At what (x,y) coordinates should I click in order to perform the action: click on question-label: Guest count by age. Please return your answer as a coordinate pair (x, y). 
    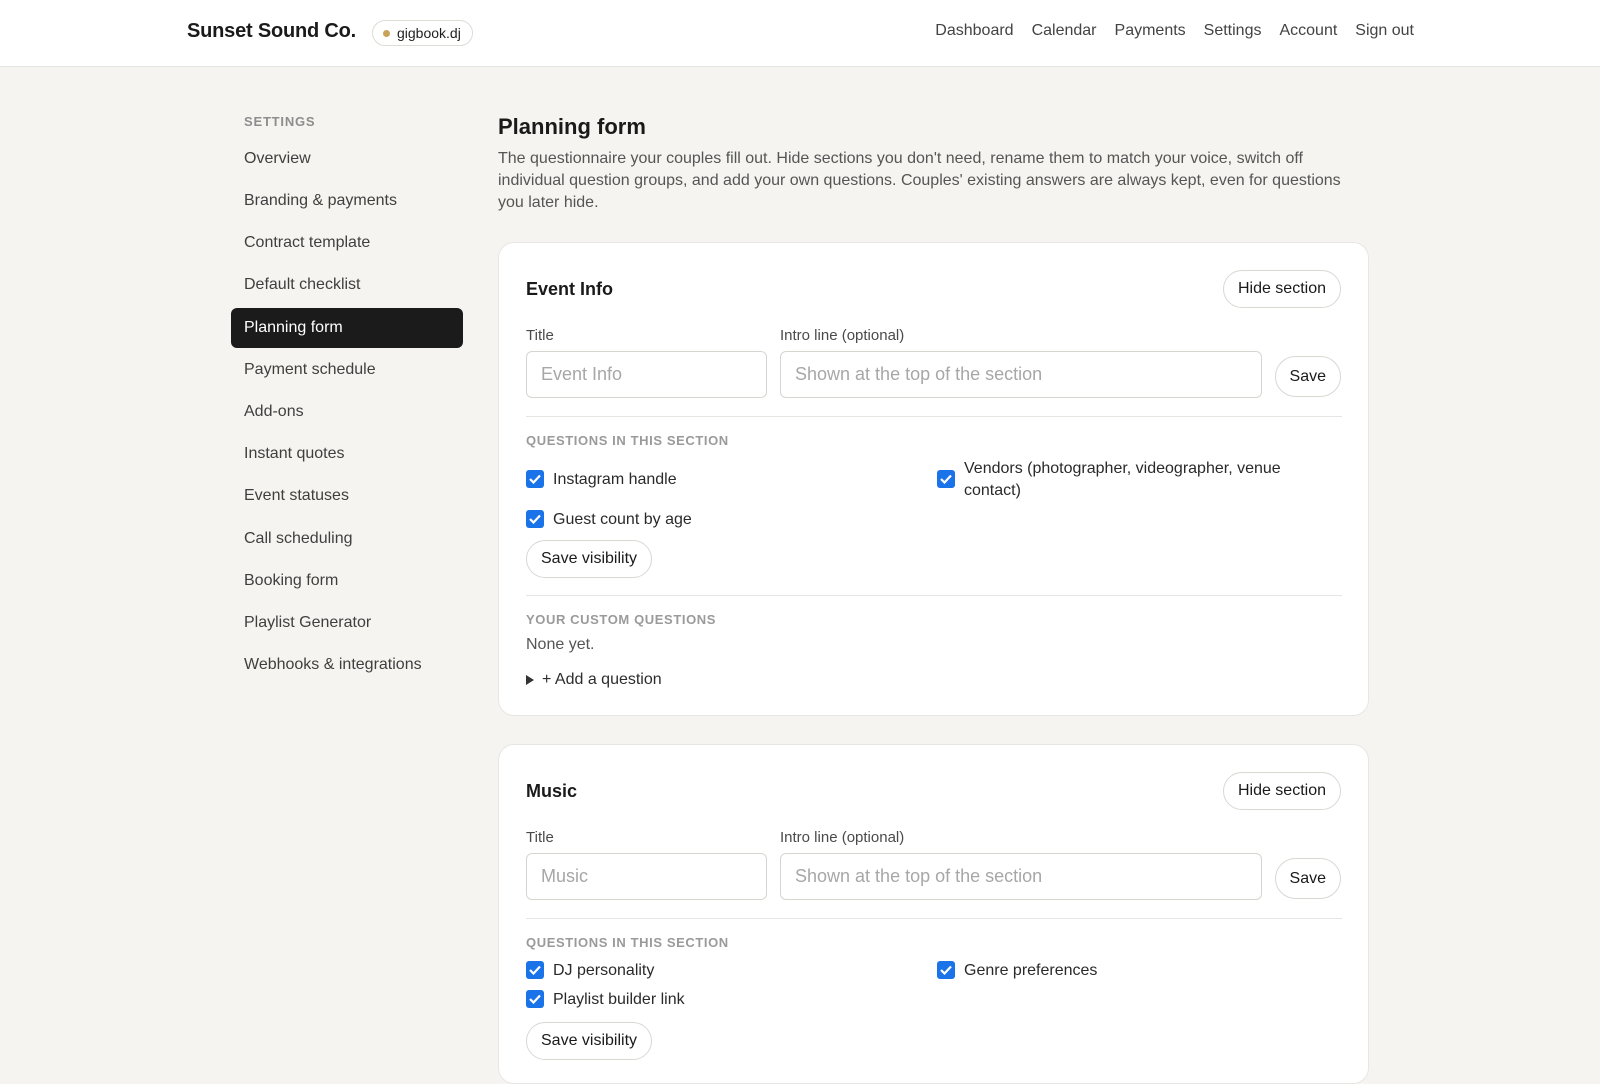
    Looking at the image, I should click on (622, 519).